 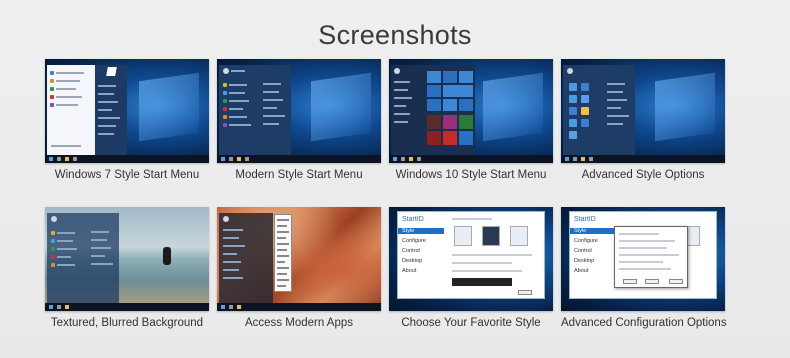 I want to click on screenshot-caption: Advanced Configuration Options, so click(x=644, y=323).